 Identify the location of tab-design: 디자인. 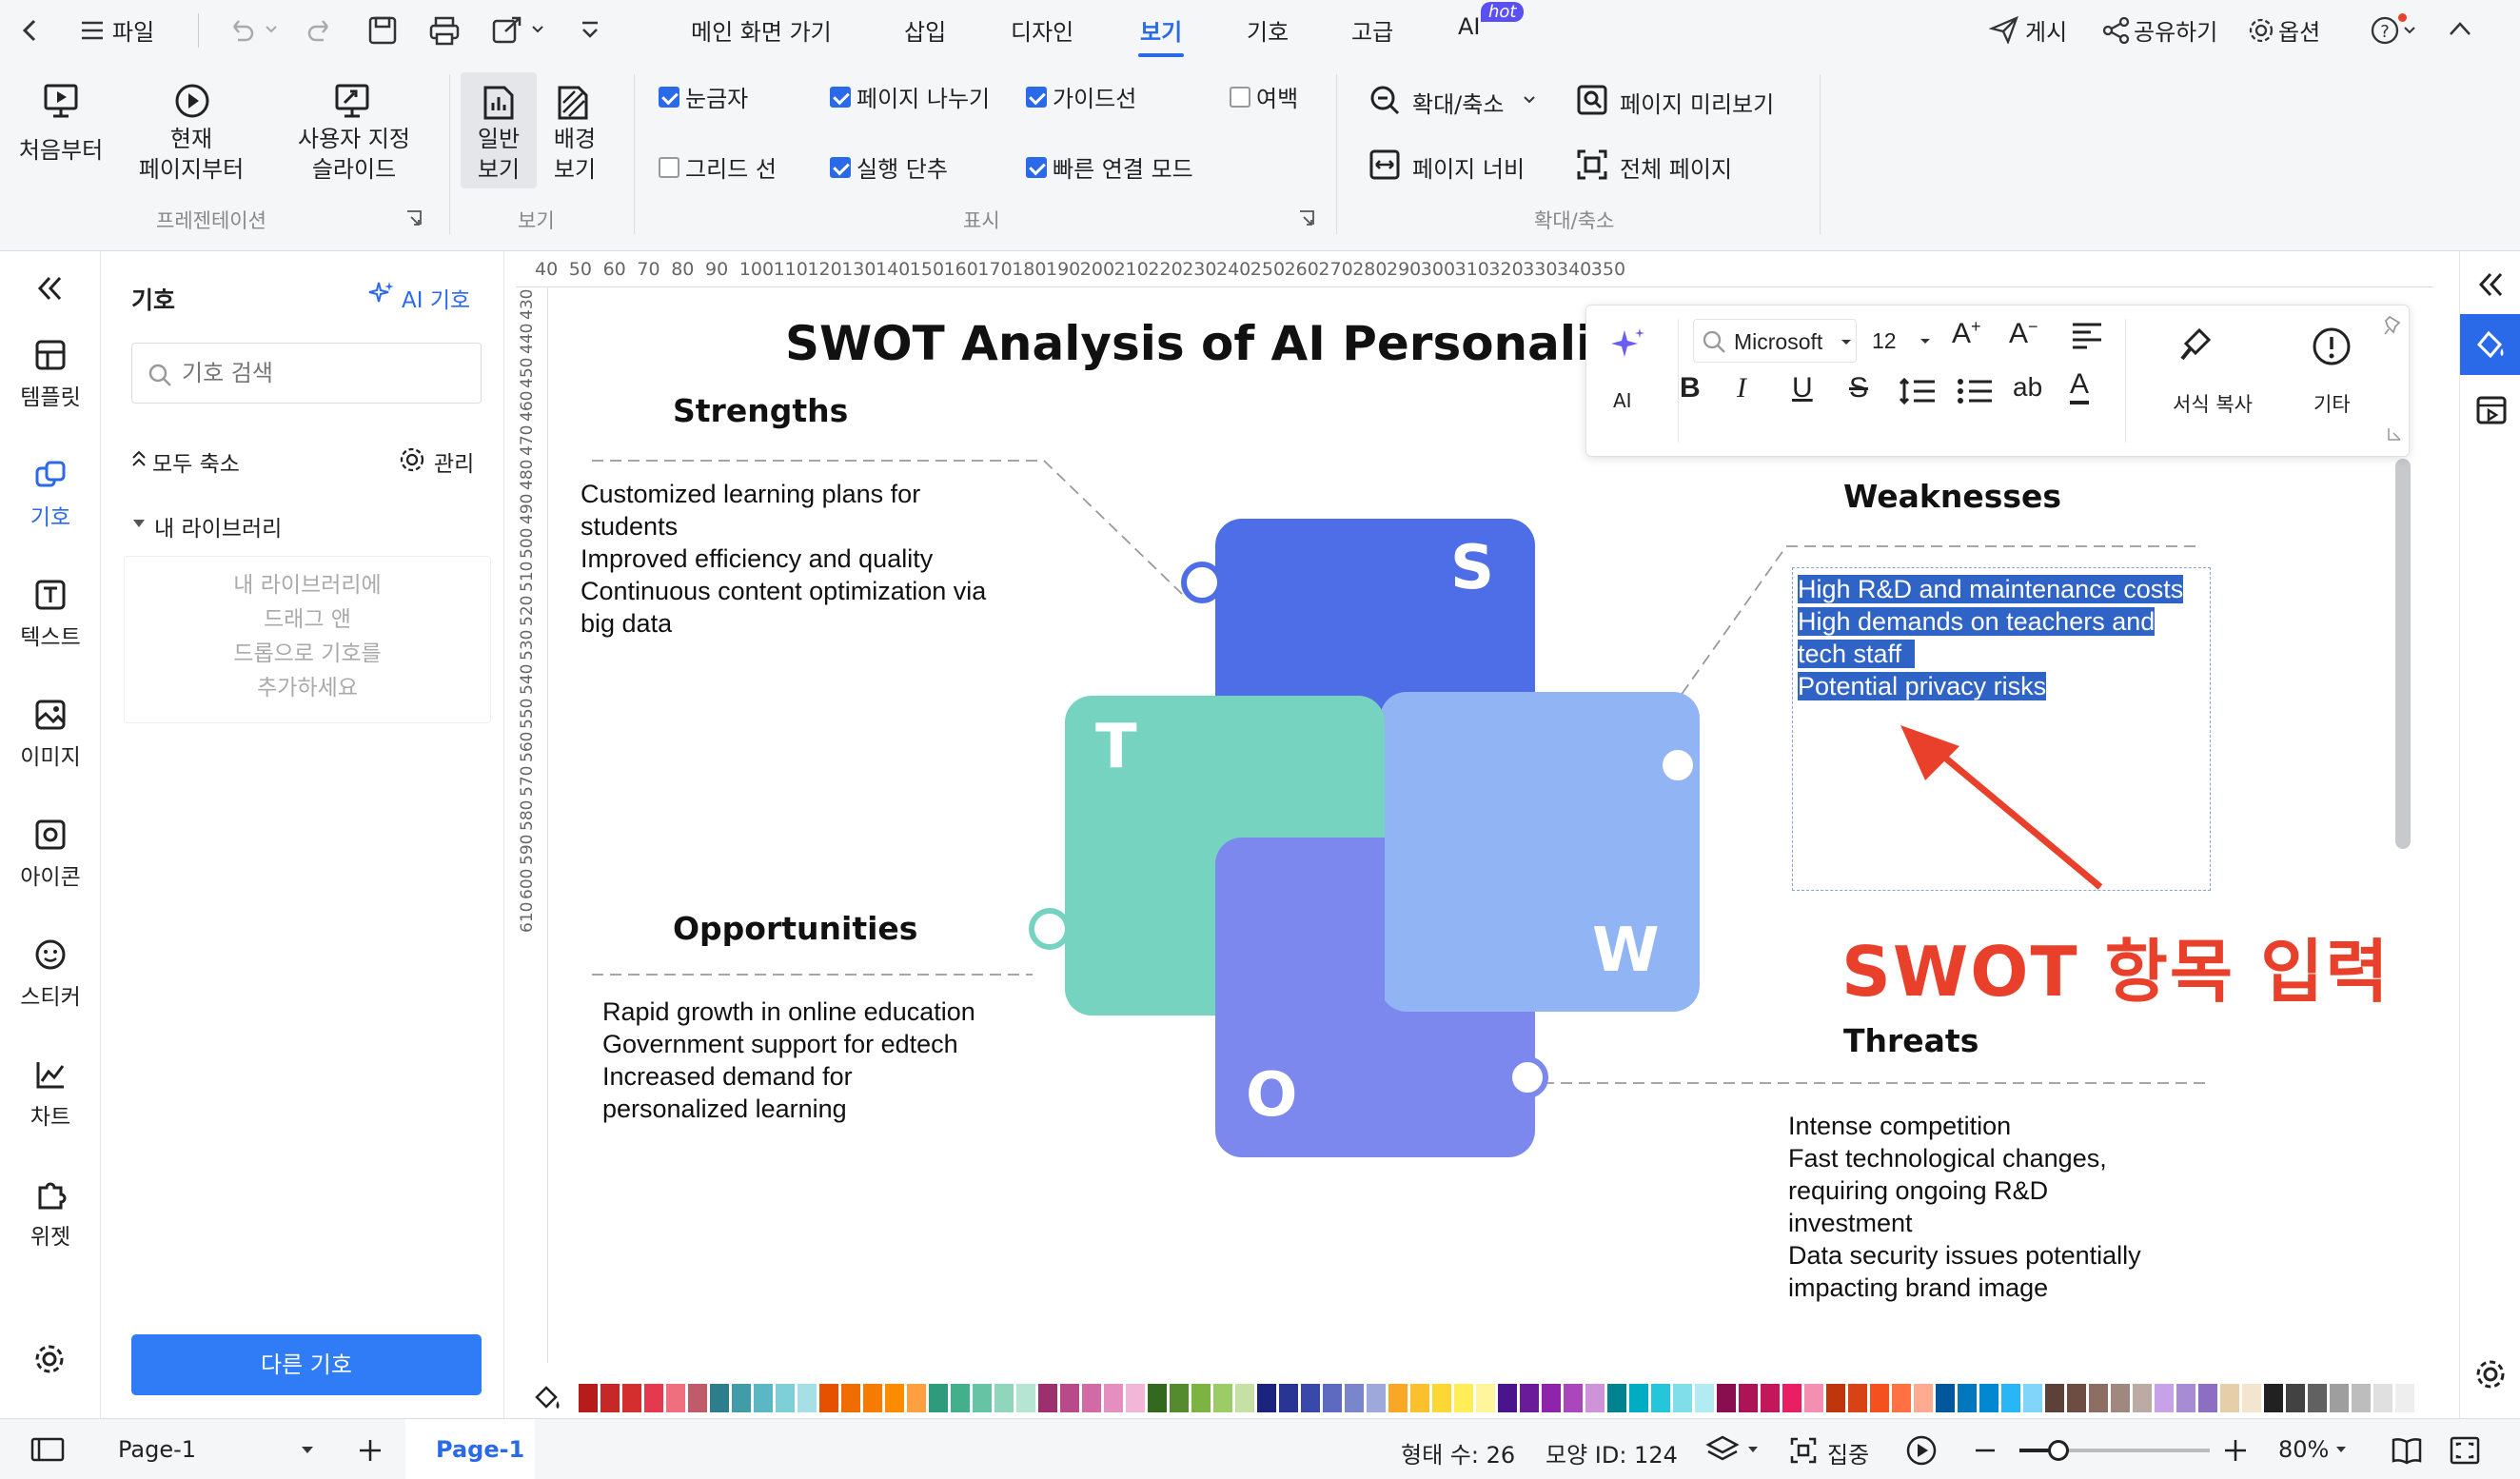
(1042, 30).